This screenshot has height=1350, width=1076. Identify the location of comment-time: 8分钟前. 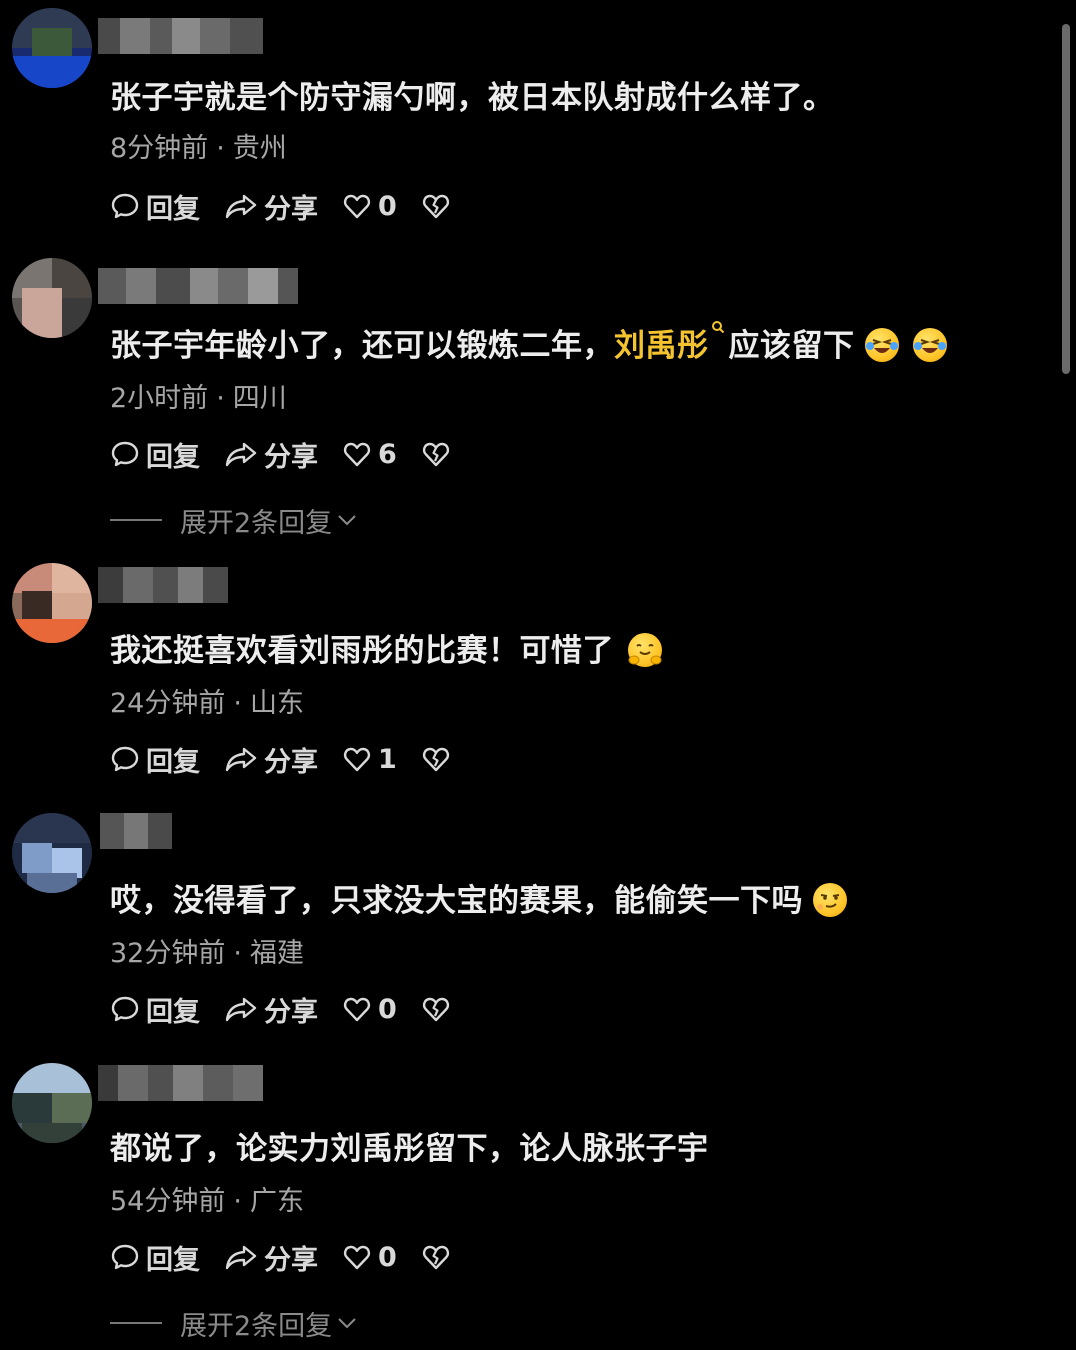
(159, 148).